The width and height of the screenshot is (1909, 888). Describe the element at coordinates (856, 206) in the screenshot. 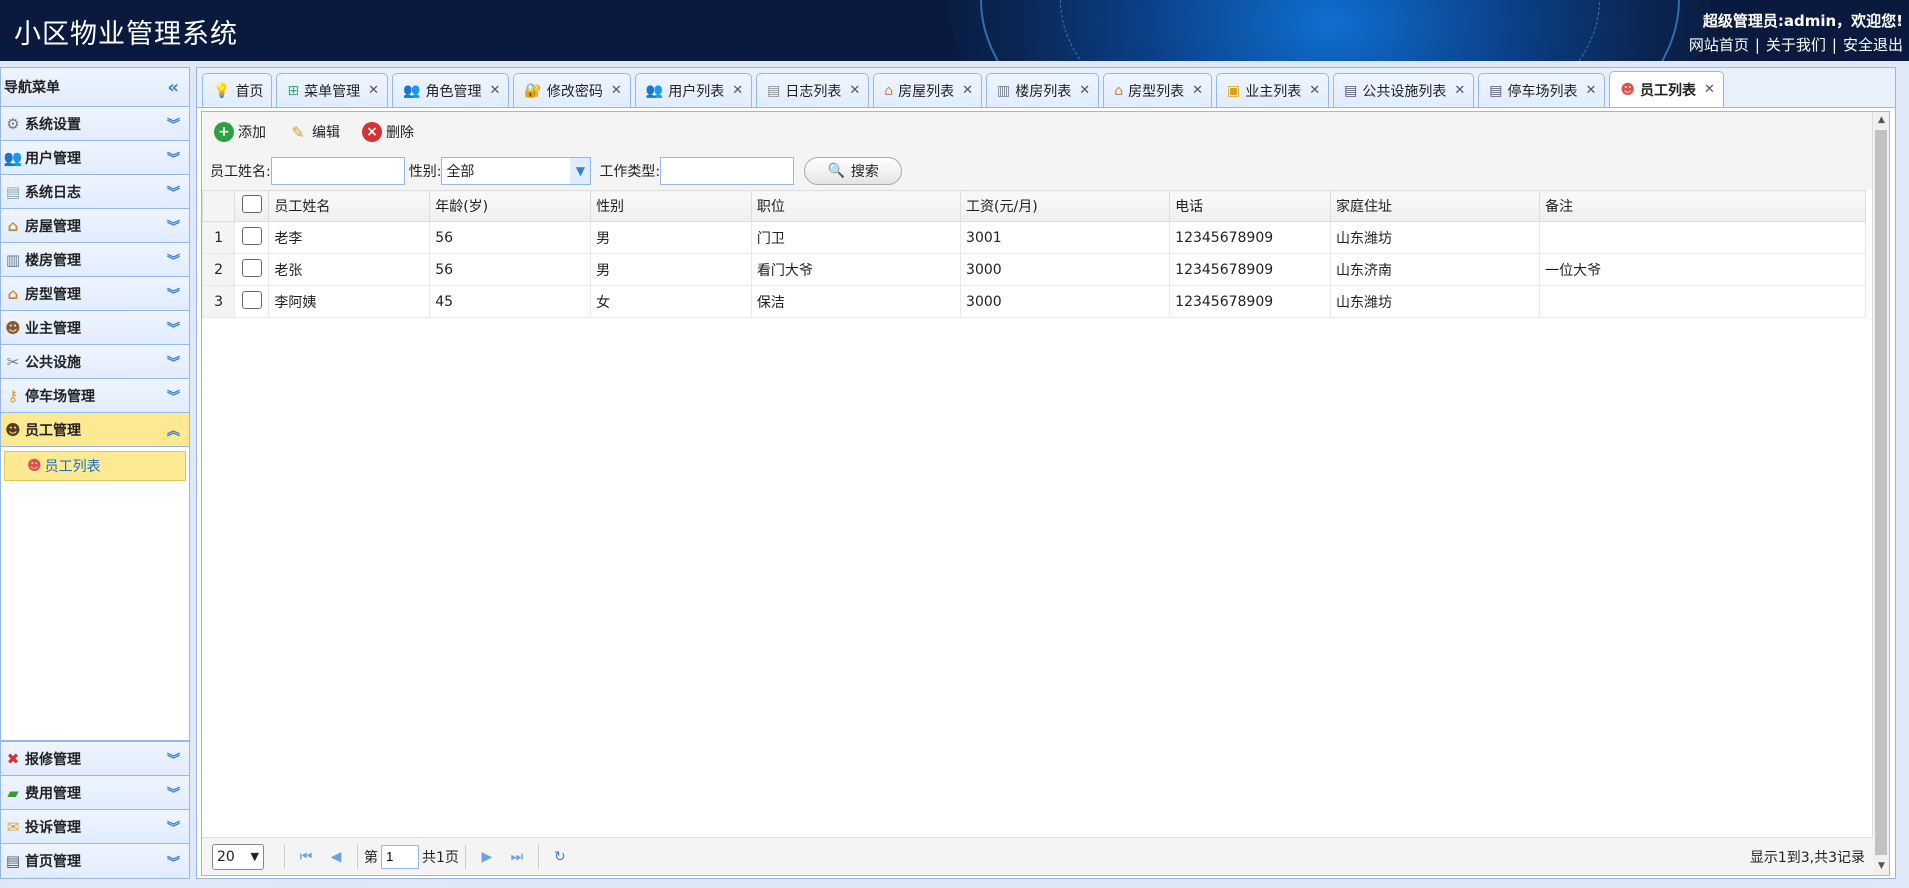

I see `column-header: 职位` at that location.